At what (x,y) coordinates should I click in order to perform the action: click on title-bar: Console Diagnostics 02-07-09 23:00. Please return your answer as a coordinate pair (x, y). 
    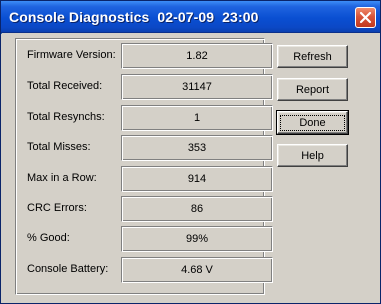
    Looking at the image, I should click on (190, 17).